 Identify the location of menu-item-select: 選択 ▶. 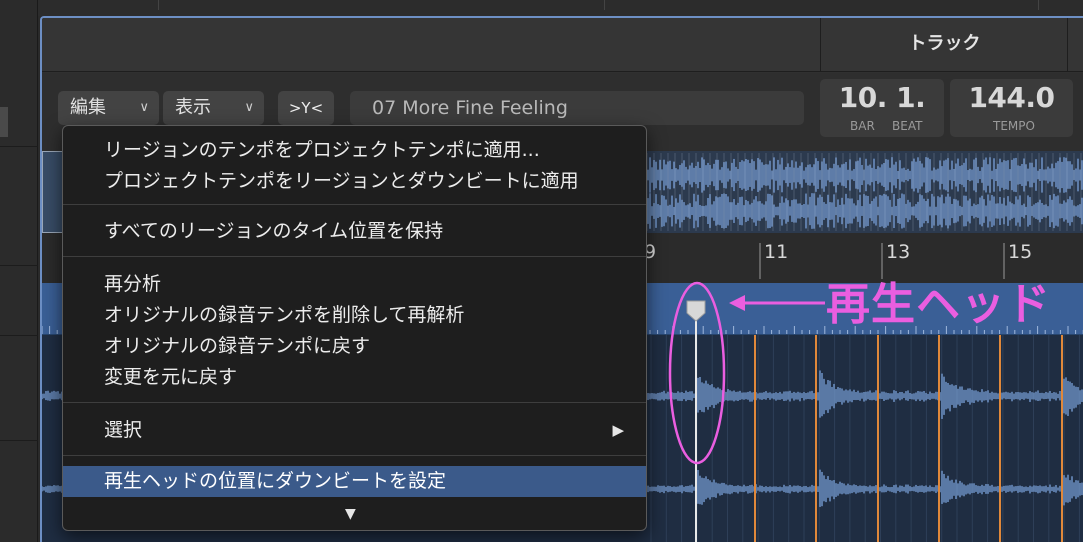
(354, 430).